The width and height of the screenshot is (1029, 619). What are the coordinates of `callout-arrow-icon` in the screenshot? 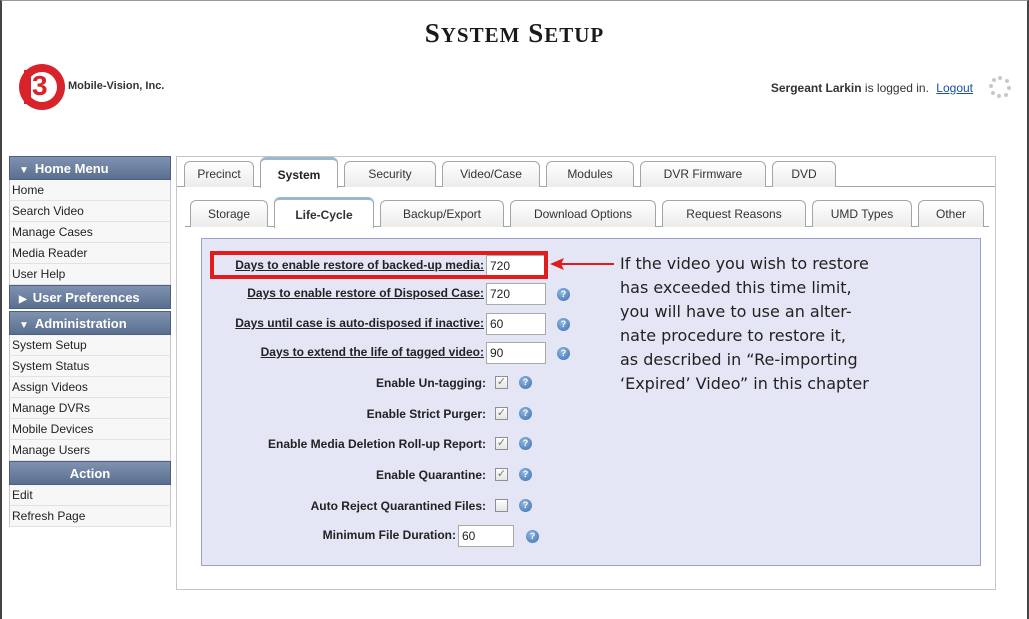 It's located at (582, 264).